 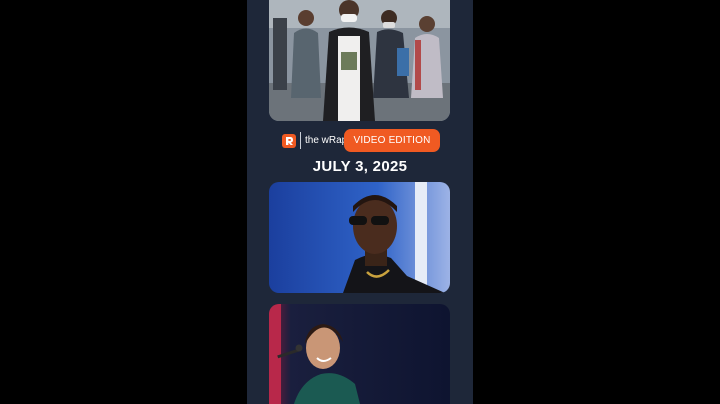 I want to click on brand-divider, so click(x=300, y=140).